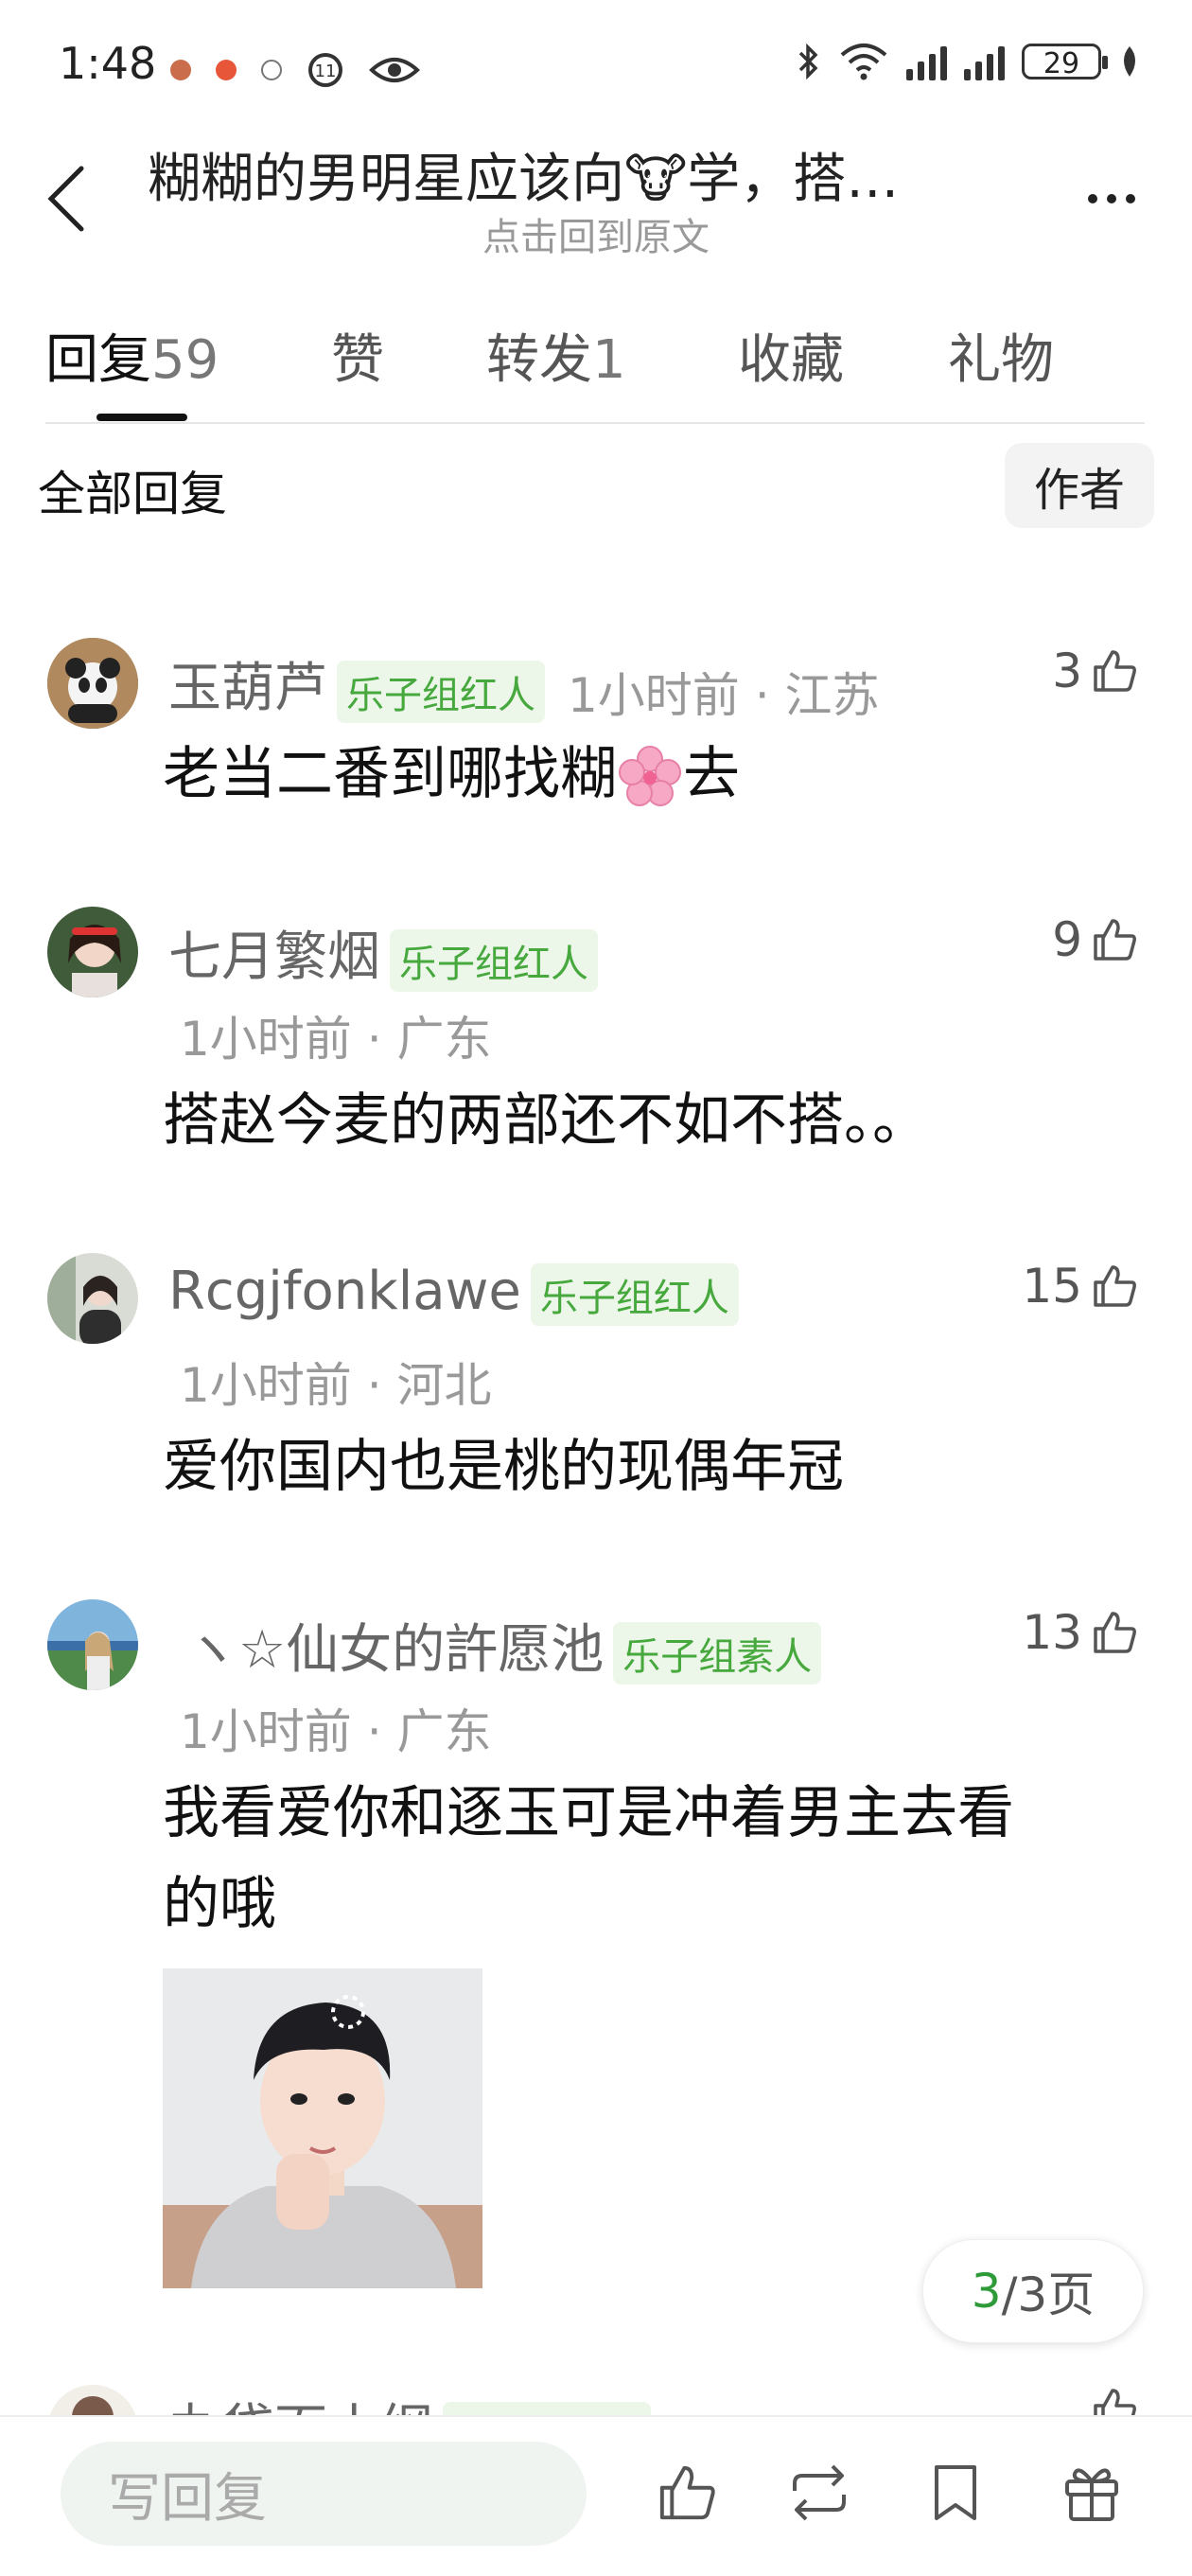 This screenshot has height=2576, width=1192. Describe the element at coordinates (226, 70) in the screenshot. I see `weibo-notification-icon` at that location.